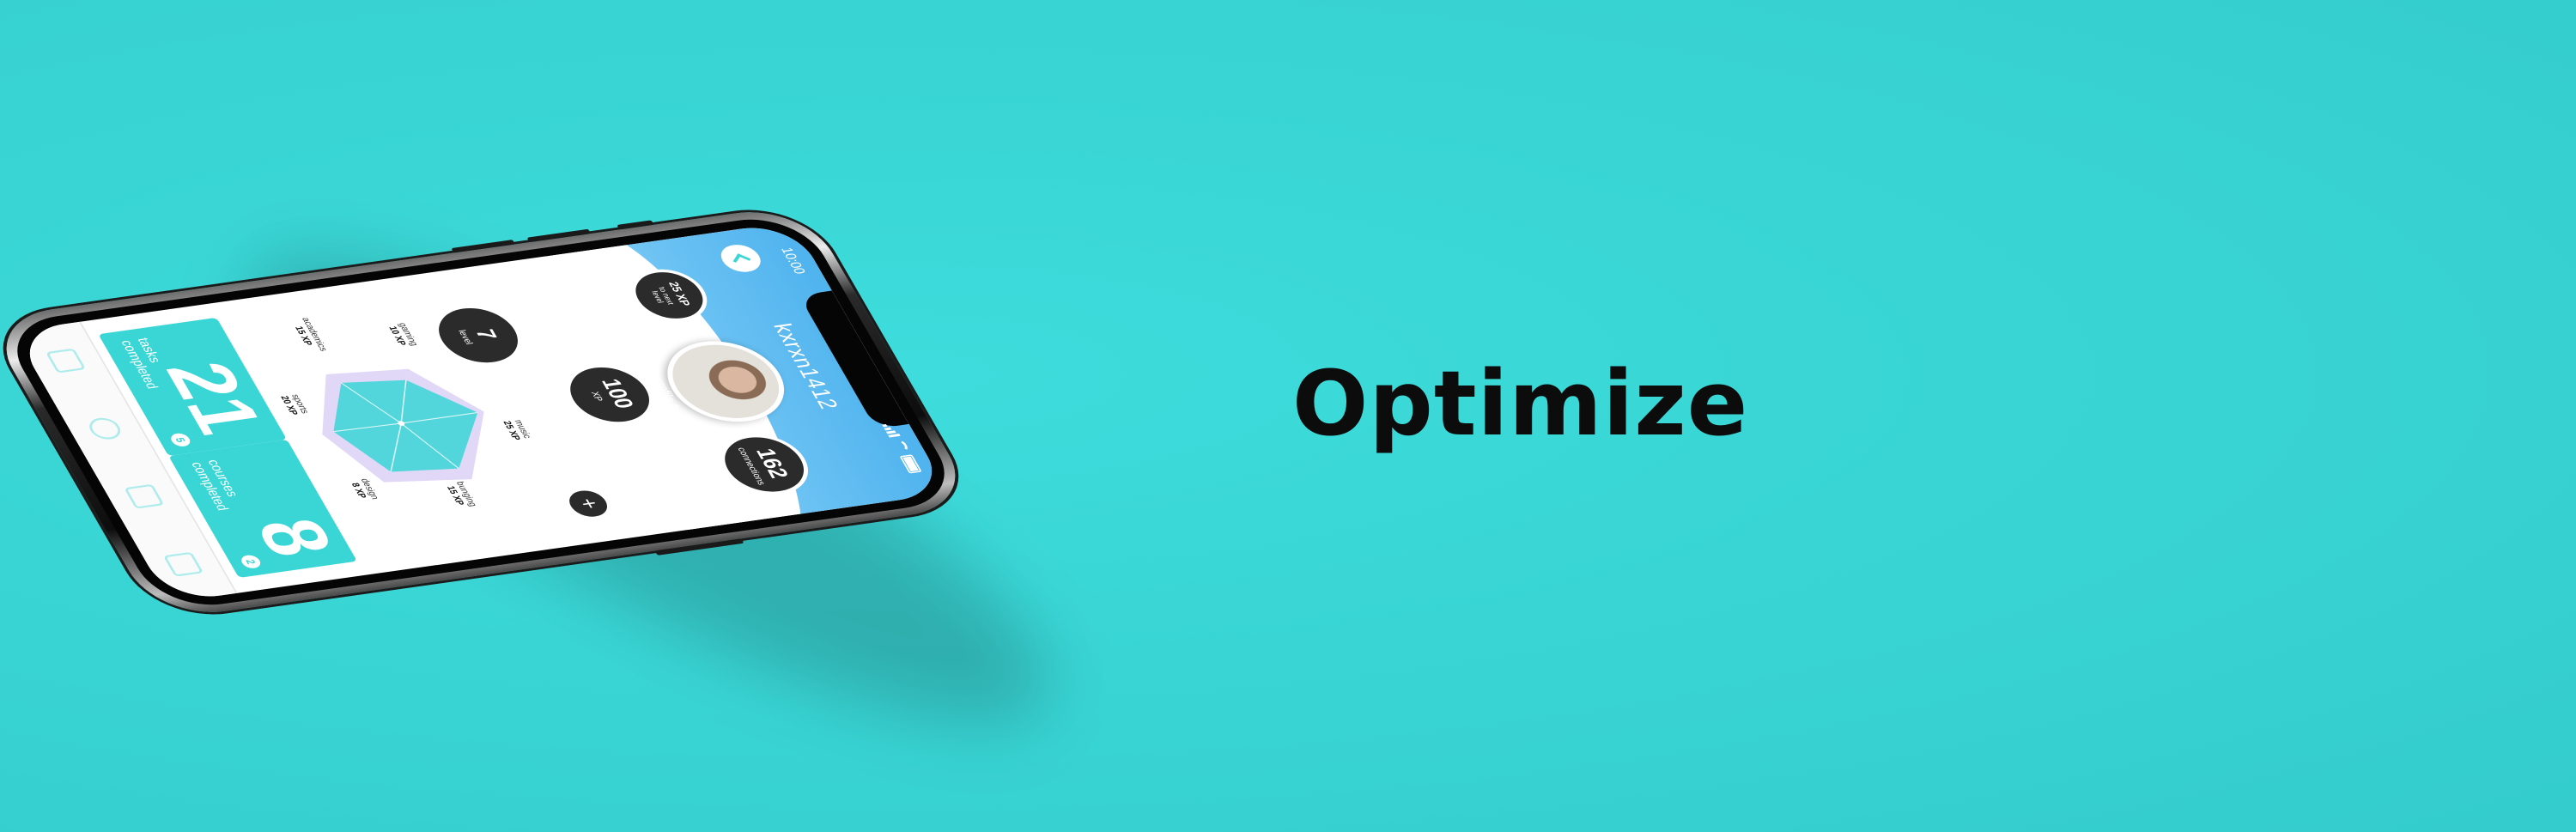 The height and width of the screenshot is (832, 2576). I want to click on add-button: +, so click(588, 503).